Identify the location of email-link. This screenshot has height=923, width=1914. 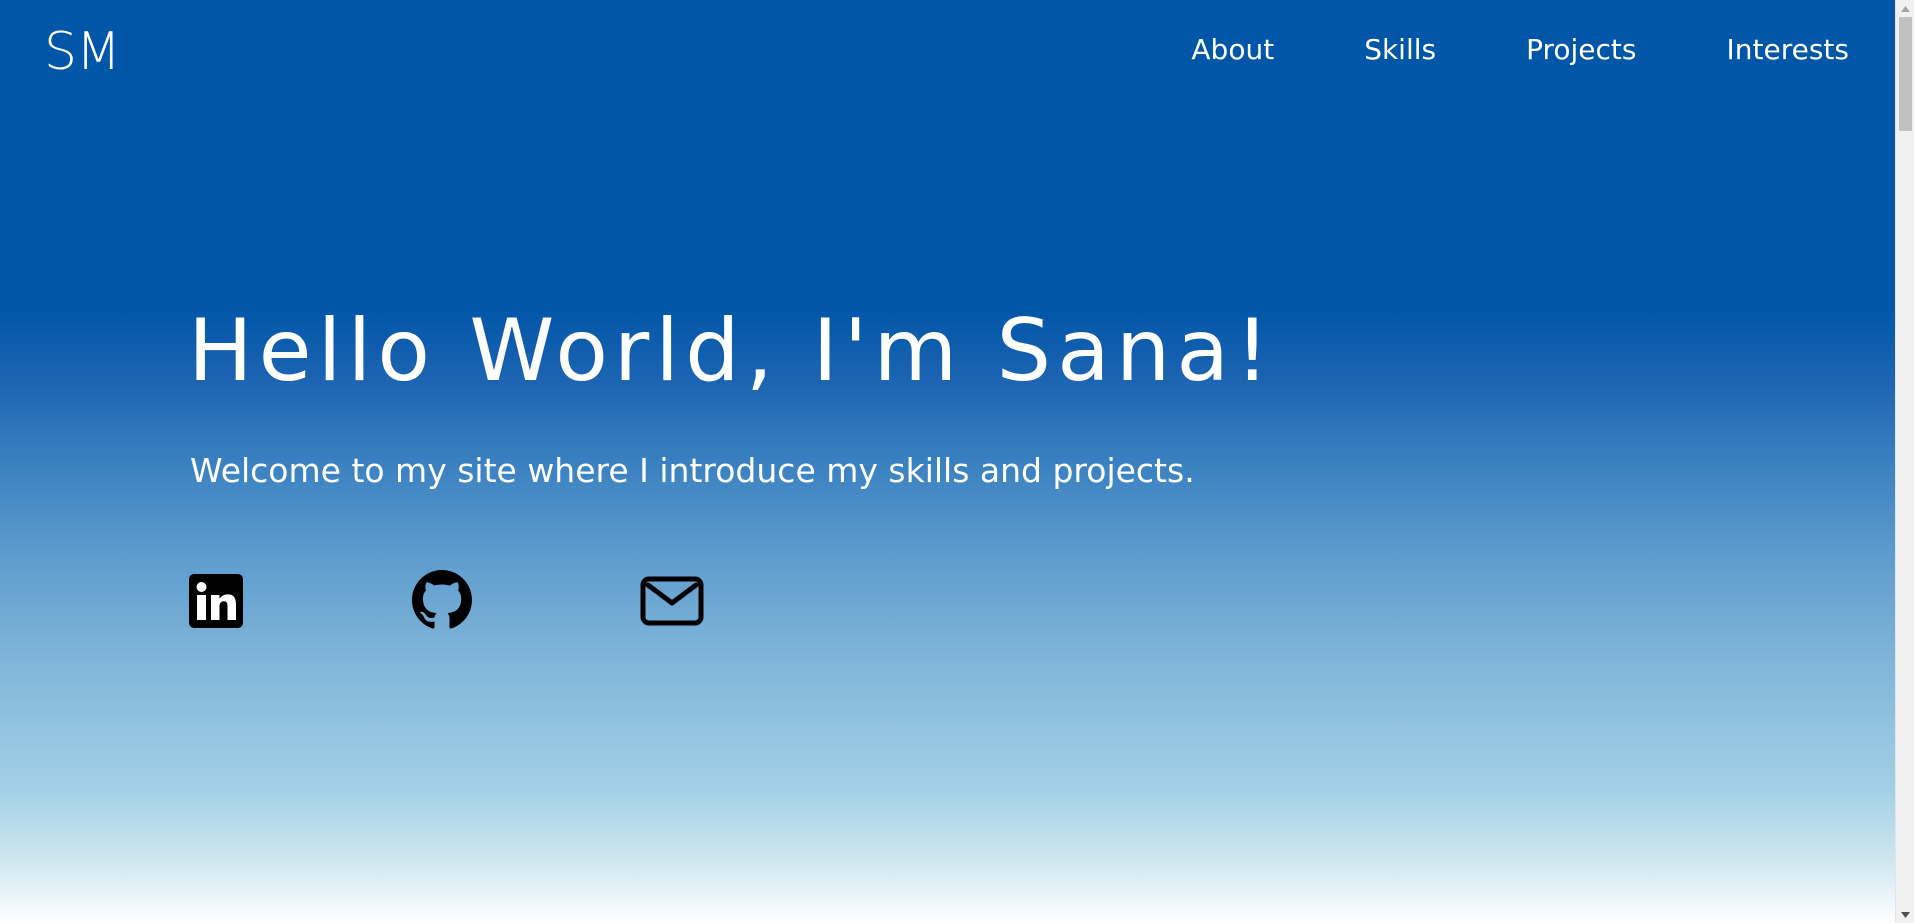
(672, 601).